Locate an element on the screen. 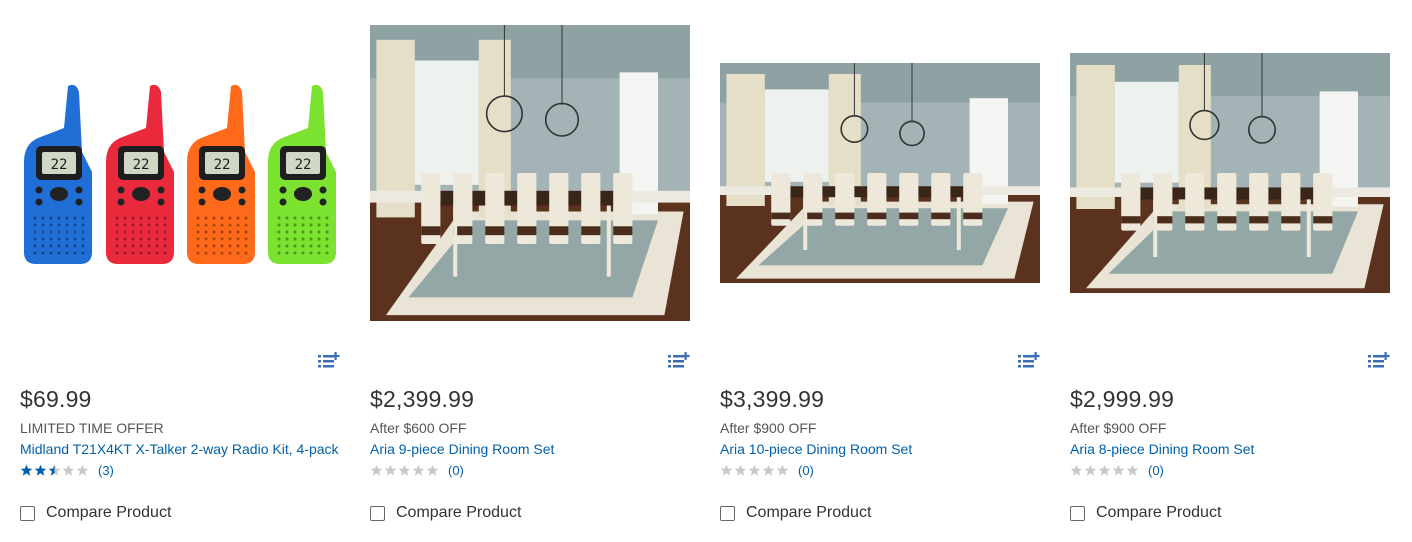 This screenshot has width=1412, height=542. promo-text: After $600 OFF is located at coordinates (418, 428).